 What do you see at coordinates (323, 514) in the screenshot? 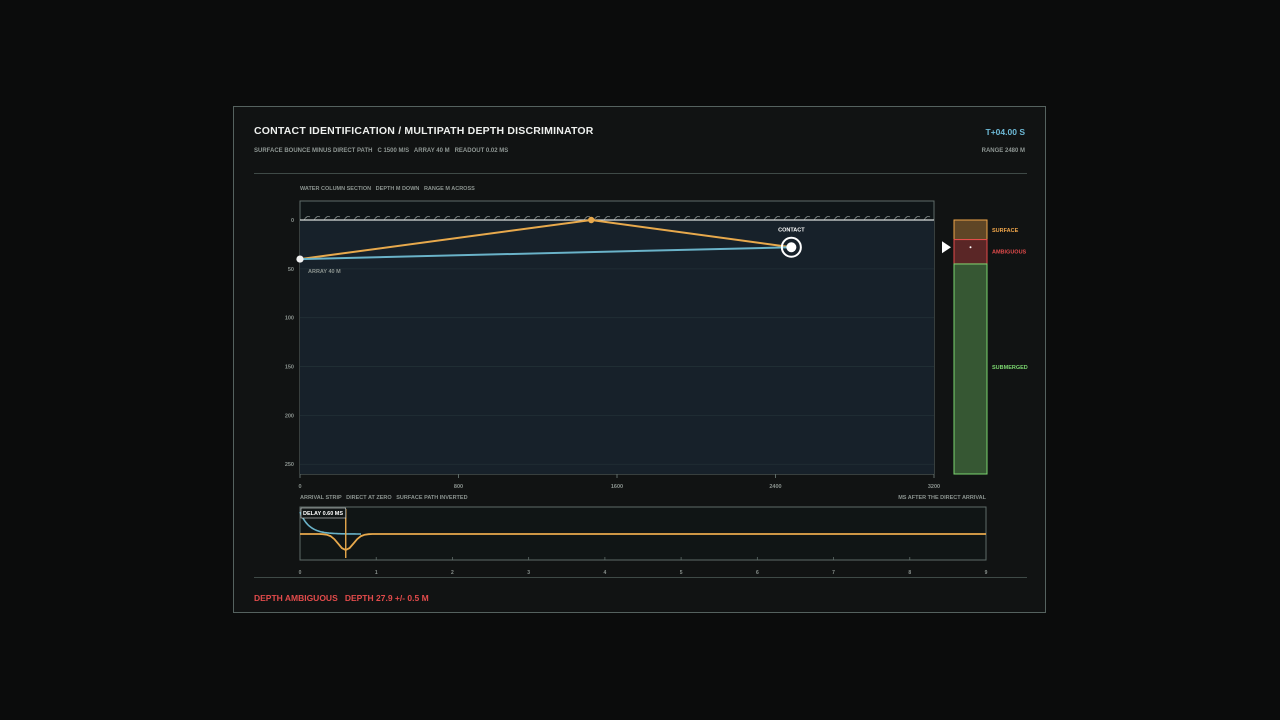
I see `delay-readout: DELAY 0.60 MS` at bounding box center [323, 514].